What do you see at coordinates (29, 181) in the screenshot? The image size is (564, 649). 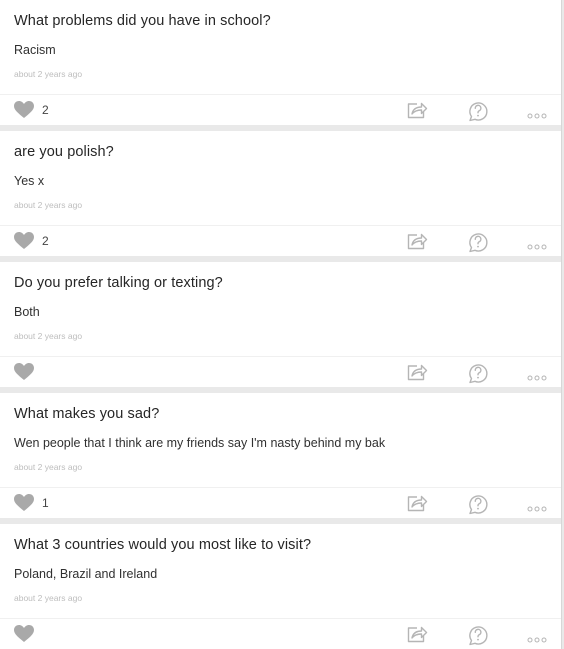 I see `answer-text: Yes x` at bounding box center [29, 181].